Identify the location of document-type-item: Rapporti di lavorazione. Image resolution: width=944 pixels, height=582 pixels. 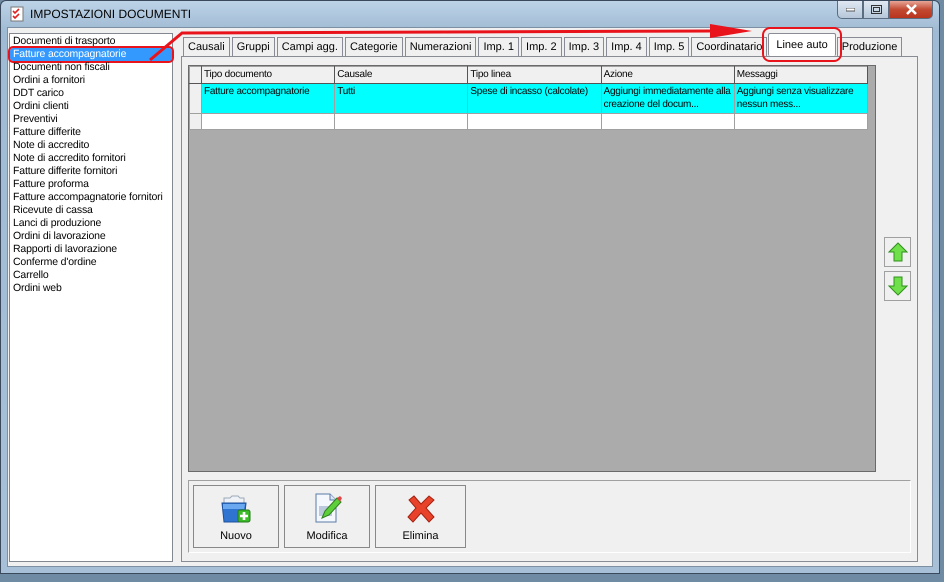
(91, 249).